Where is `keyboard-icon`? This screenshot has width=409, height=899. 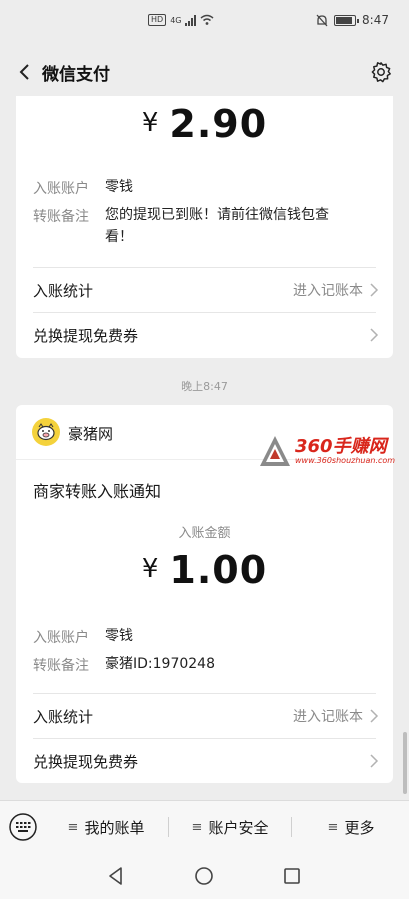
keyboard-icon is located at coordinates (23, 827).